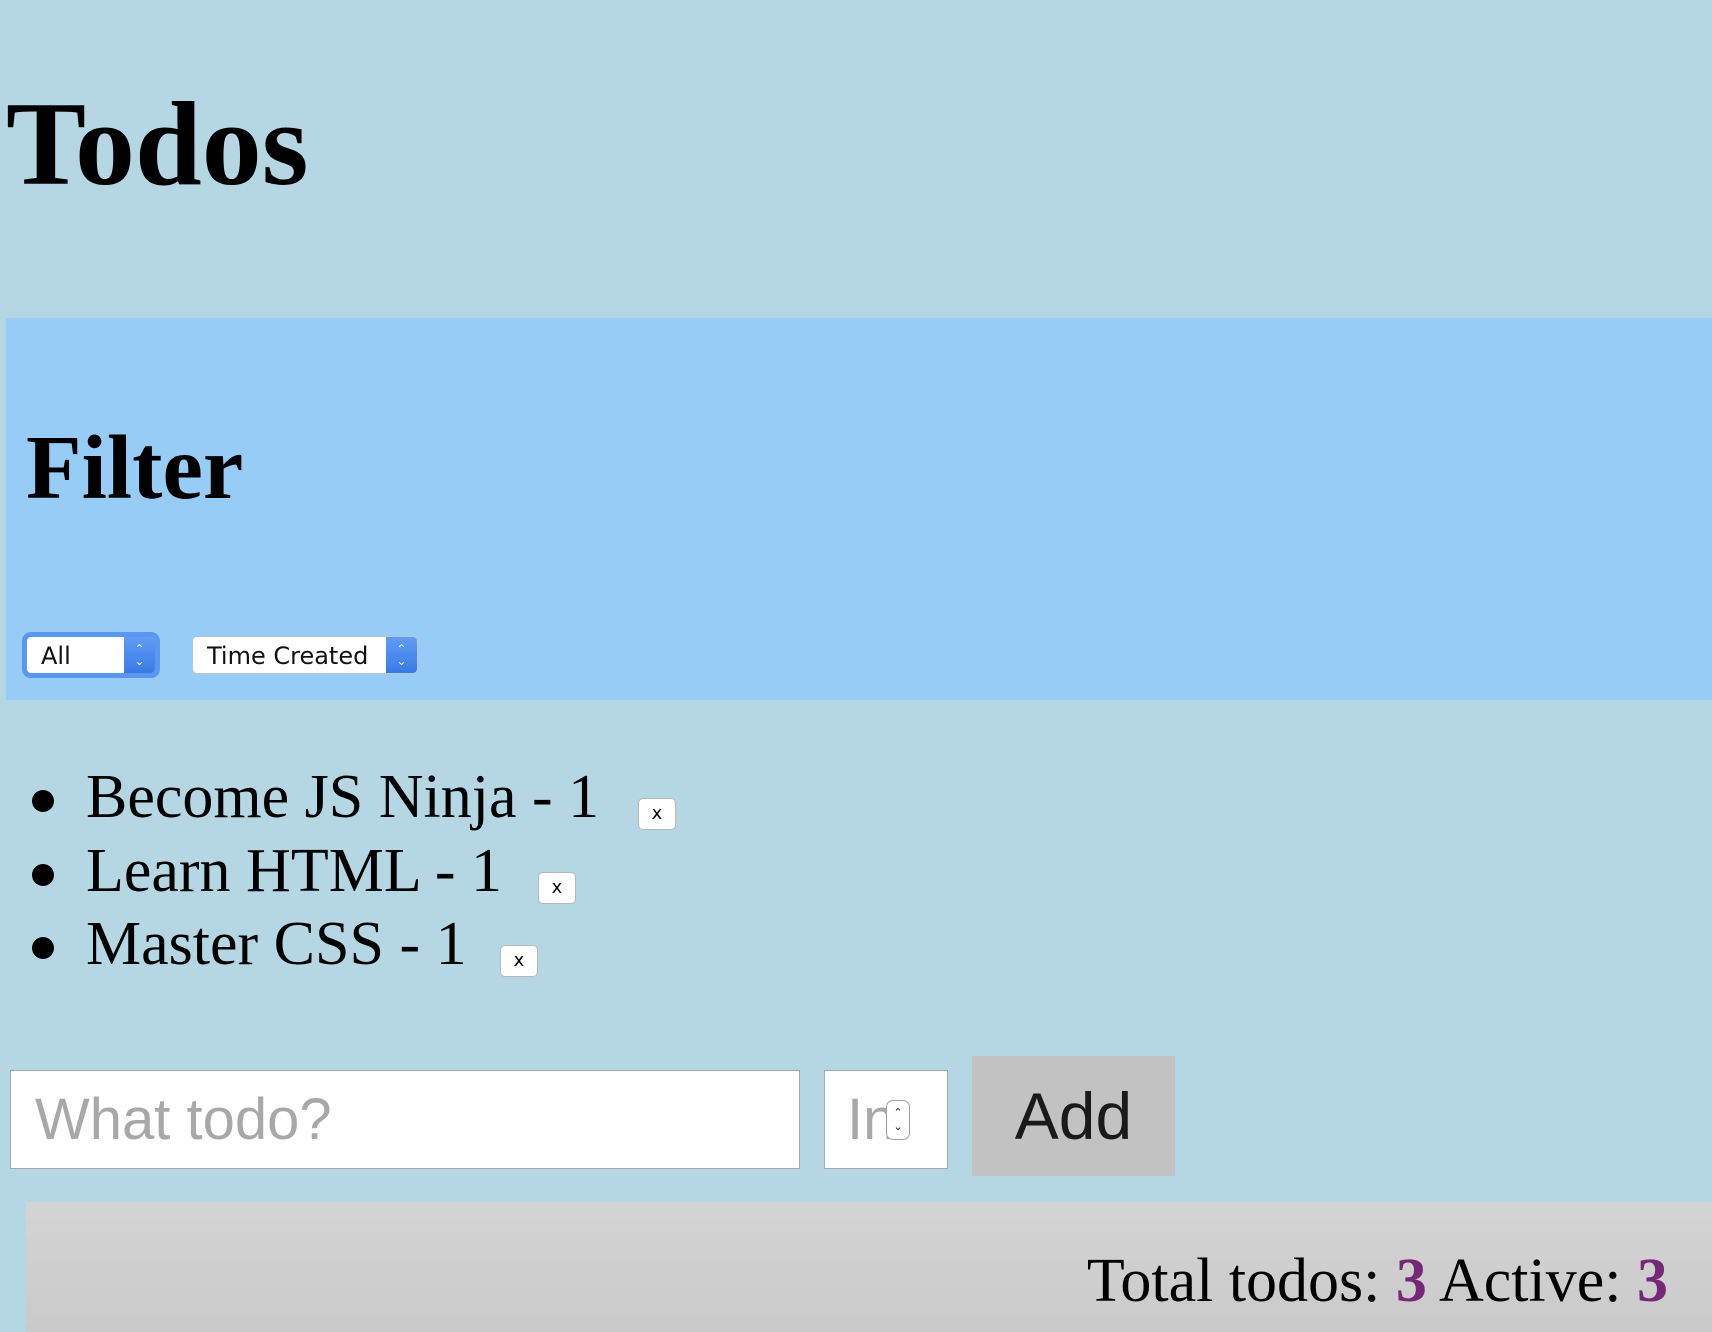  What do you see at coordinates (405, 1119) in the screenshot?
I see `todo-text-input: What todo?` at bounding box center [405, 1119].